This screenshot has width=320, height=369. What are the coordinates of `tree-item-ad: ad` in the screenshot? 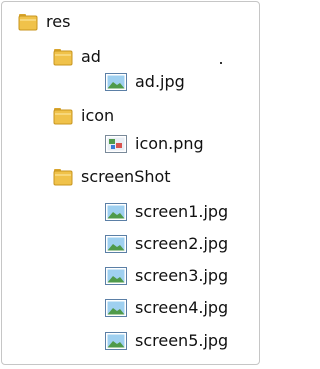 It's located at (77, 57).